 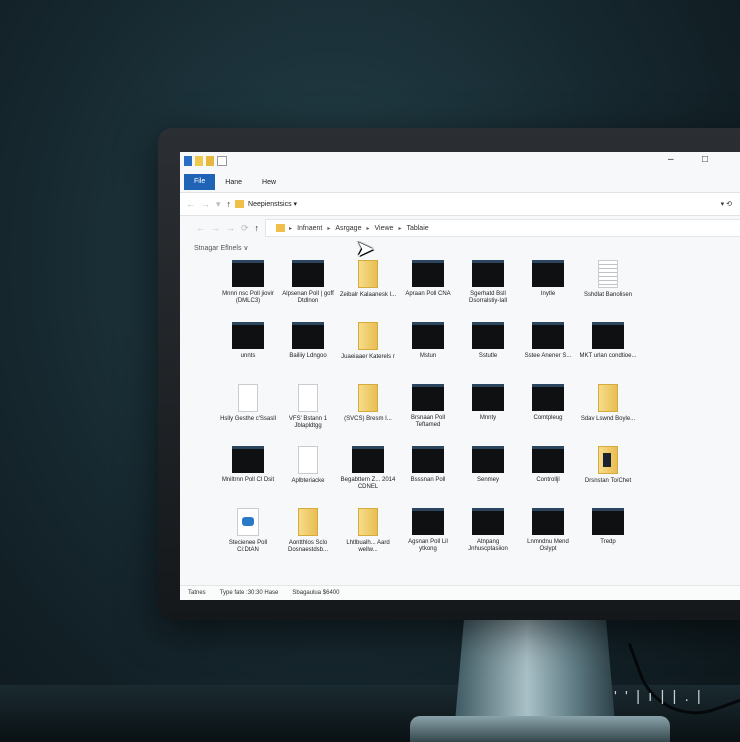 I want to click on file-item: Bailiiy Ldngoo, so click(x=308, y=348).